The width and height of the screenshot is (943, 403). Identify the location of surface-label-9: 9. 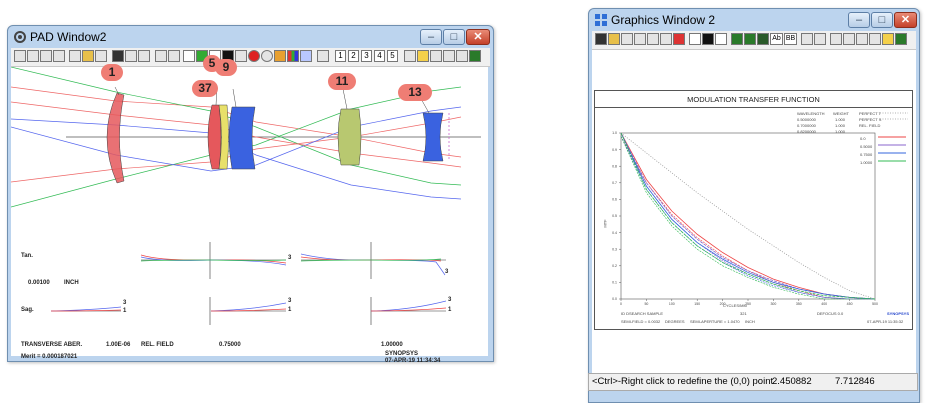
(226, 67).